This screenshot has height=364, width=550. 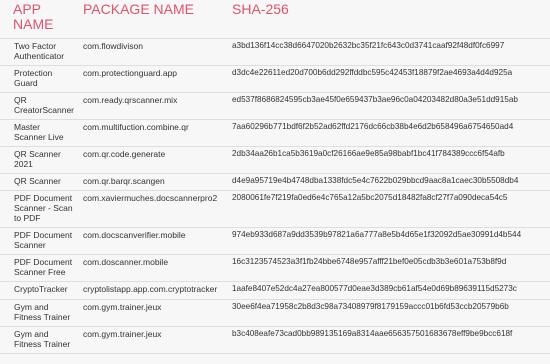 I want to click on app-name-cell: PDF Document Scanner, so click(x=36, y=241).